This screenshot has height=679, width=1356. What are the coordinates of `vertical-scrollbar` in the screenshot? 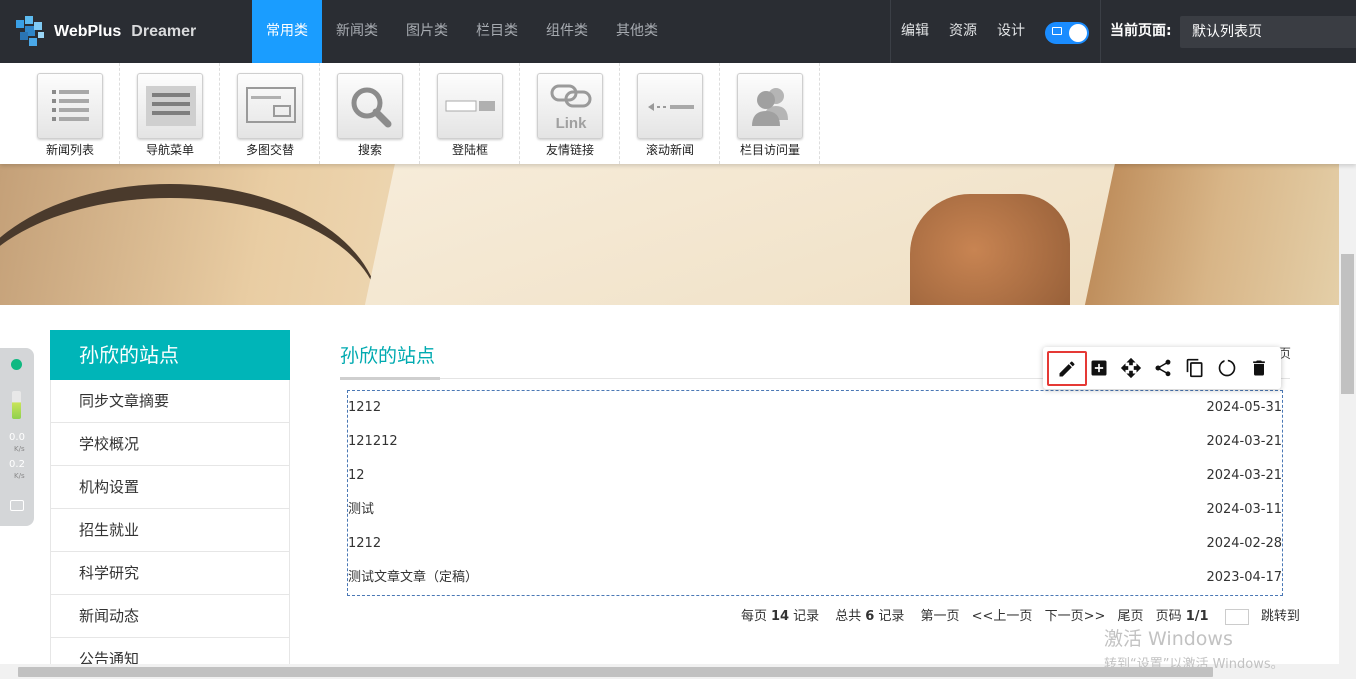 It's located at (1347, 414).